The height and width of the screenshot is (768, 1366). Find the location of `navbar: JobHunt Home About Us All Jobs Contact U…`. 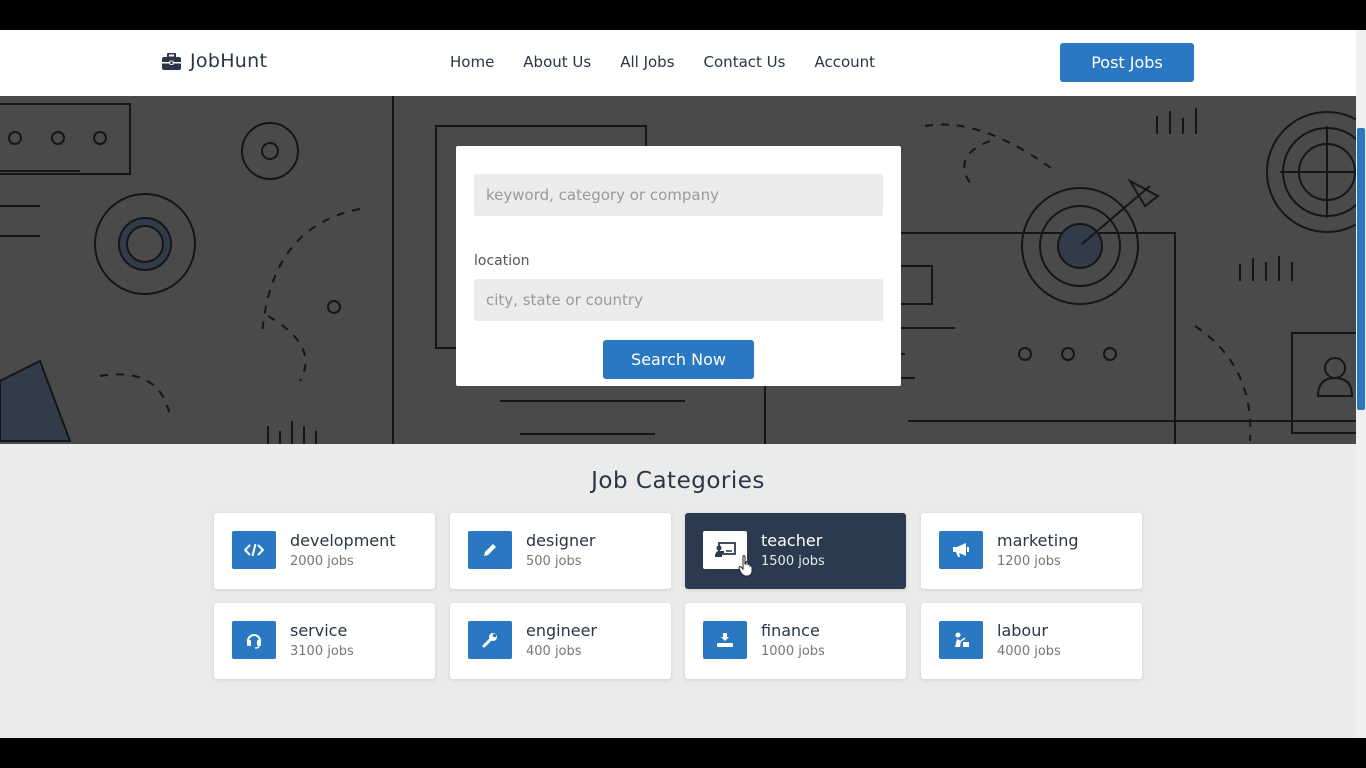

navbar: JobHunt Home About Us All Jobs Contact U… is located at coordinates (678, 63).